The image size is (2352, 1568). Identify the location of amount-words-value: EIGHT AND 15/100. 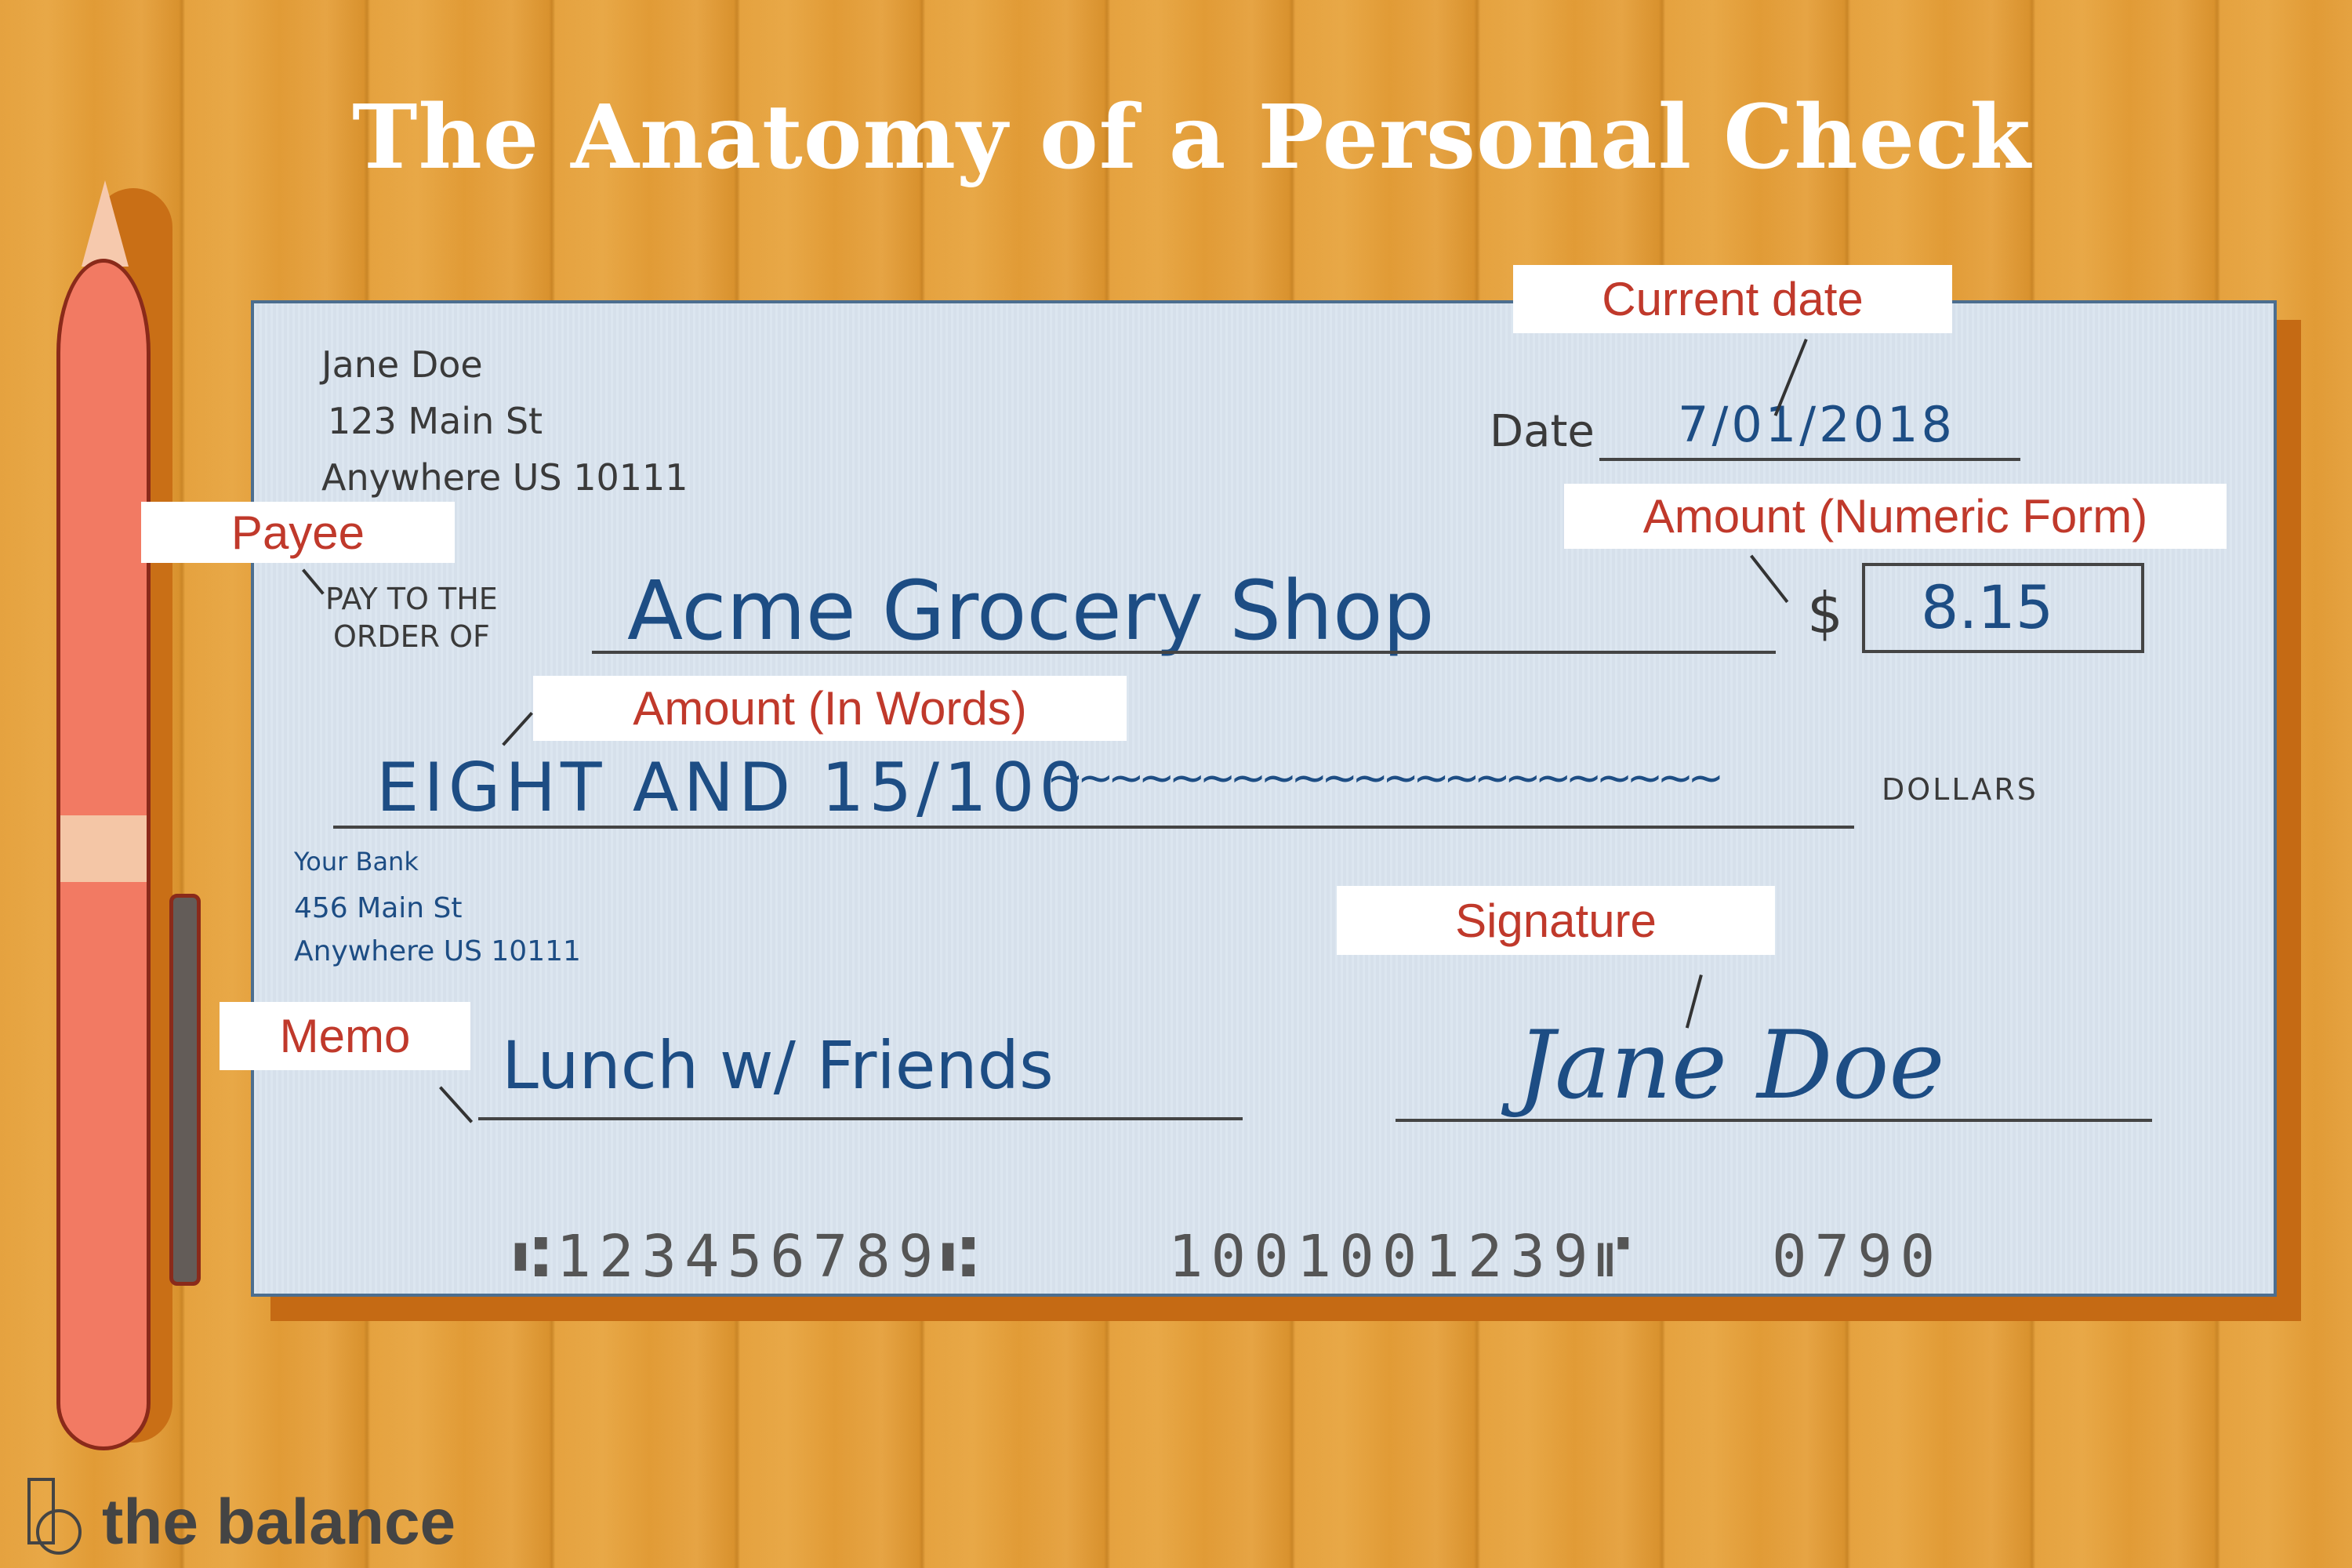
(731, 788).